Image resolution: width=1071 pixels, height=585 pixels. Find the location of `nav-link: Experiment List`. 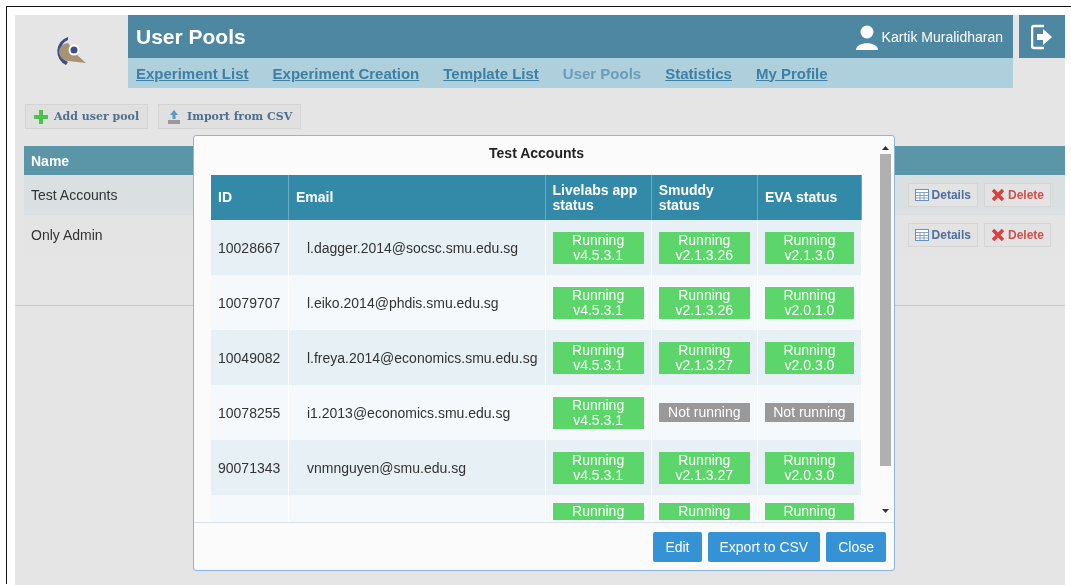

nav-link: Experiment List is located at coordinates (192, 73).